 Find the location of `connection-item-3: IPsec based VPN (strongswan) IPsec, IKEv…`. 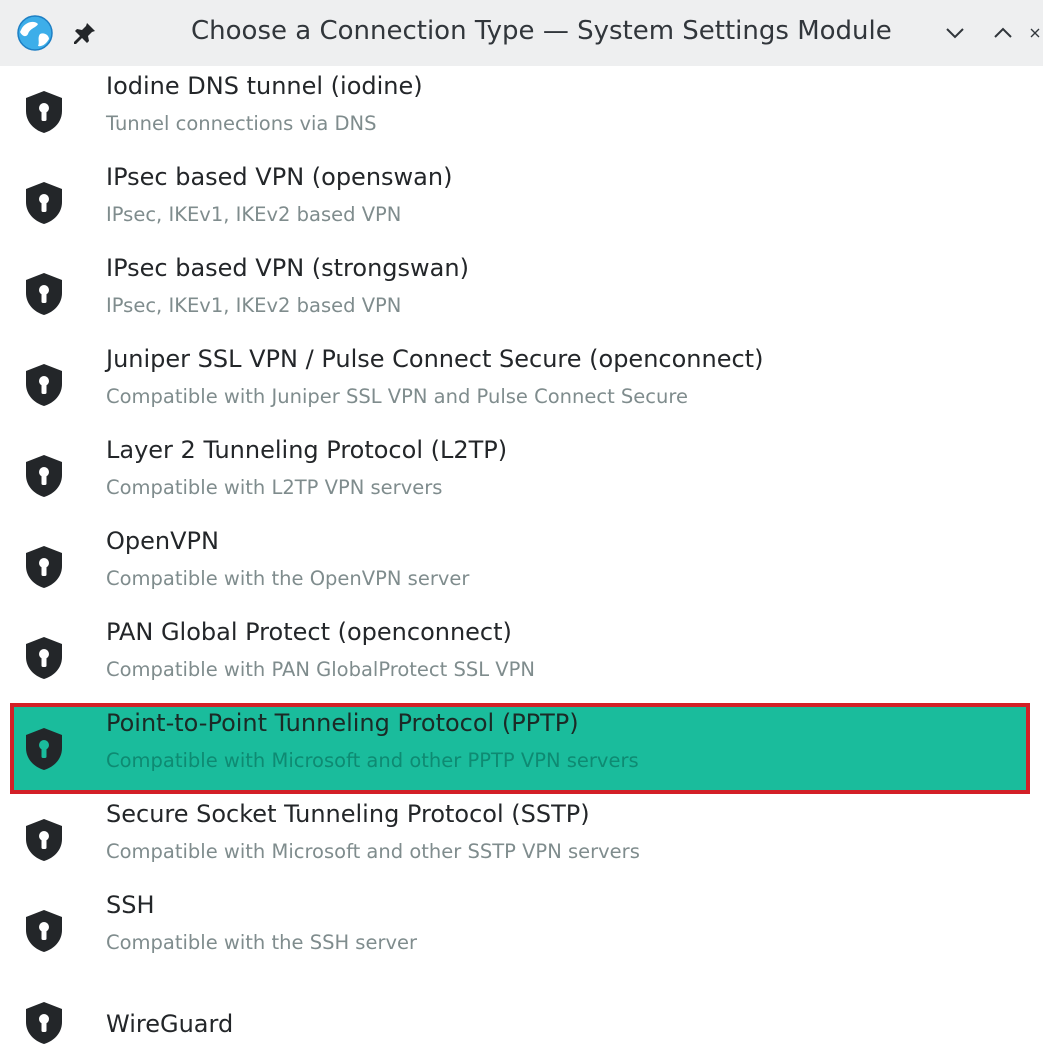

connection-item-3: IPsec based VPN (strongswan) IPsec, IKEv… is located at coordinates (520, 293).